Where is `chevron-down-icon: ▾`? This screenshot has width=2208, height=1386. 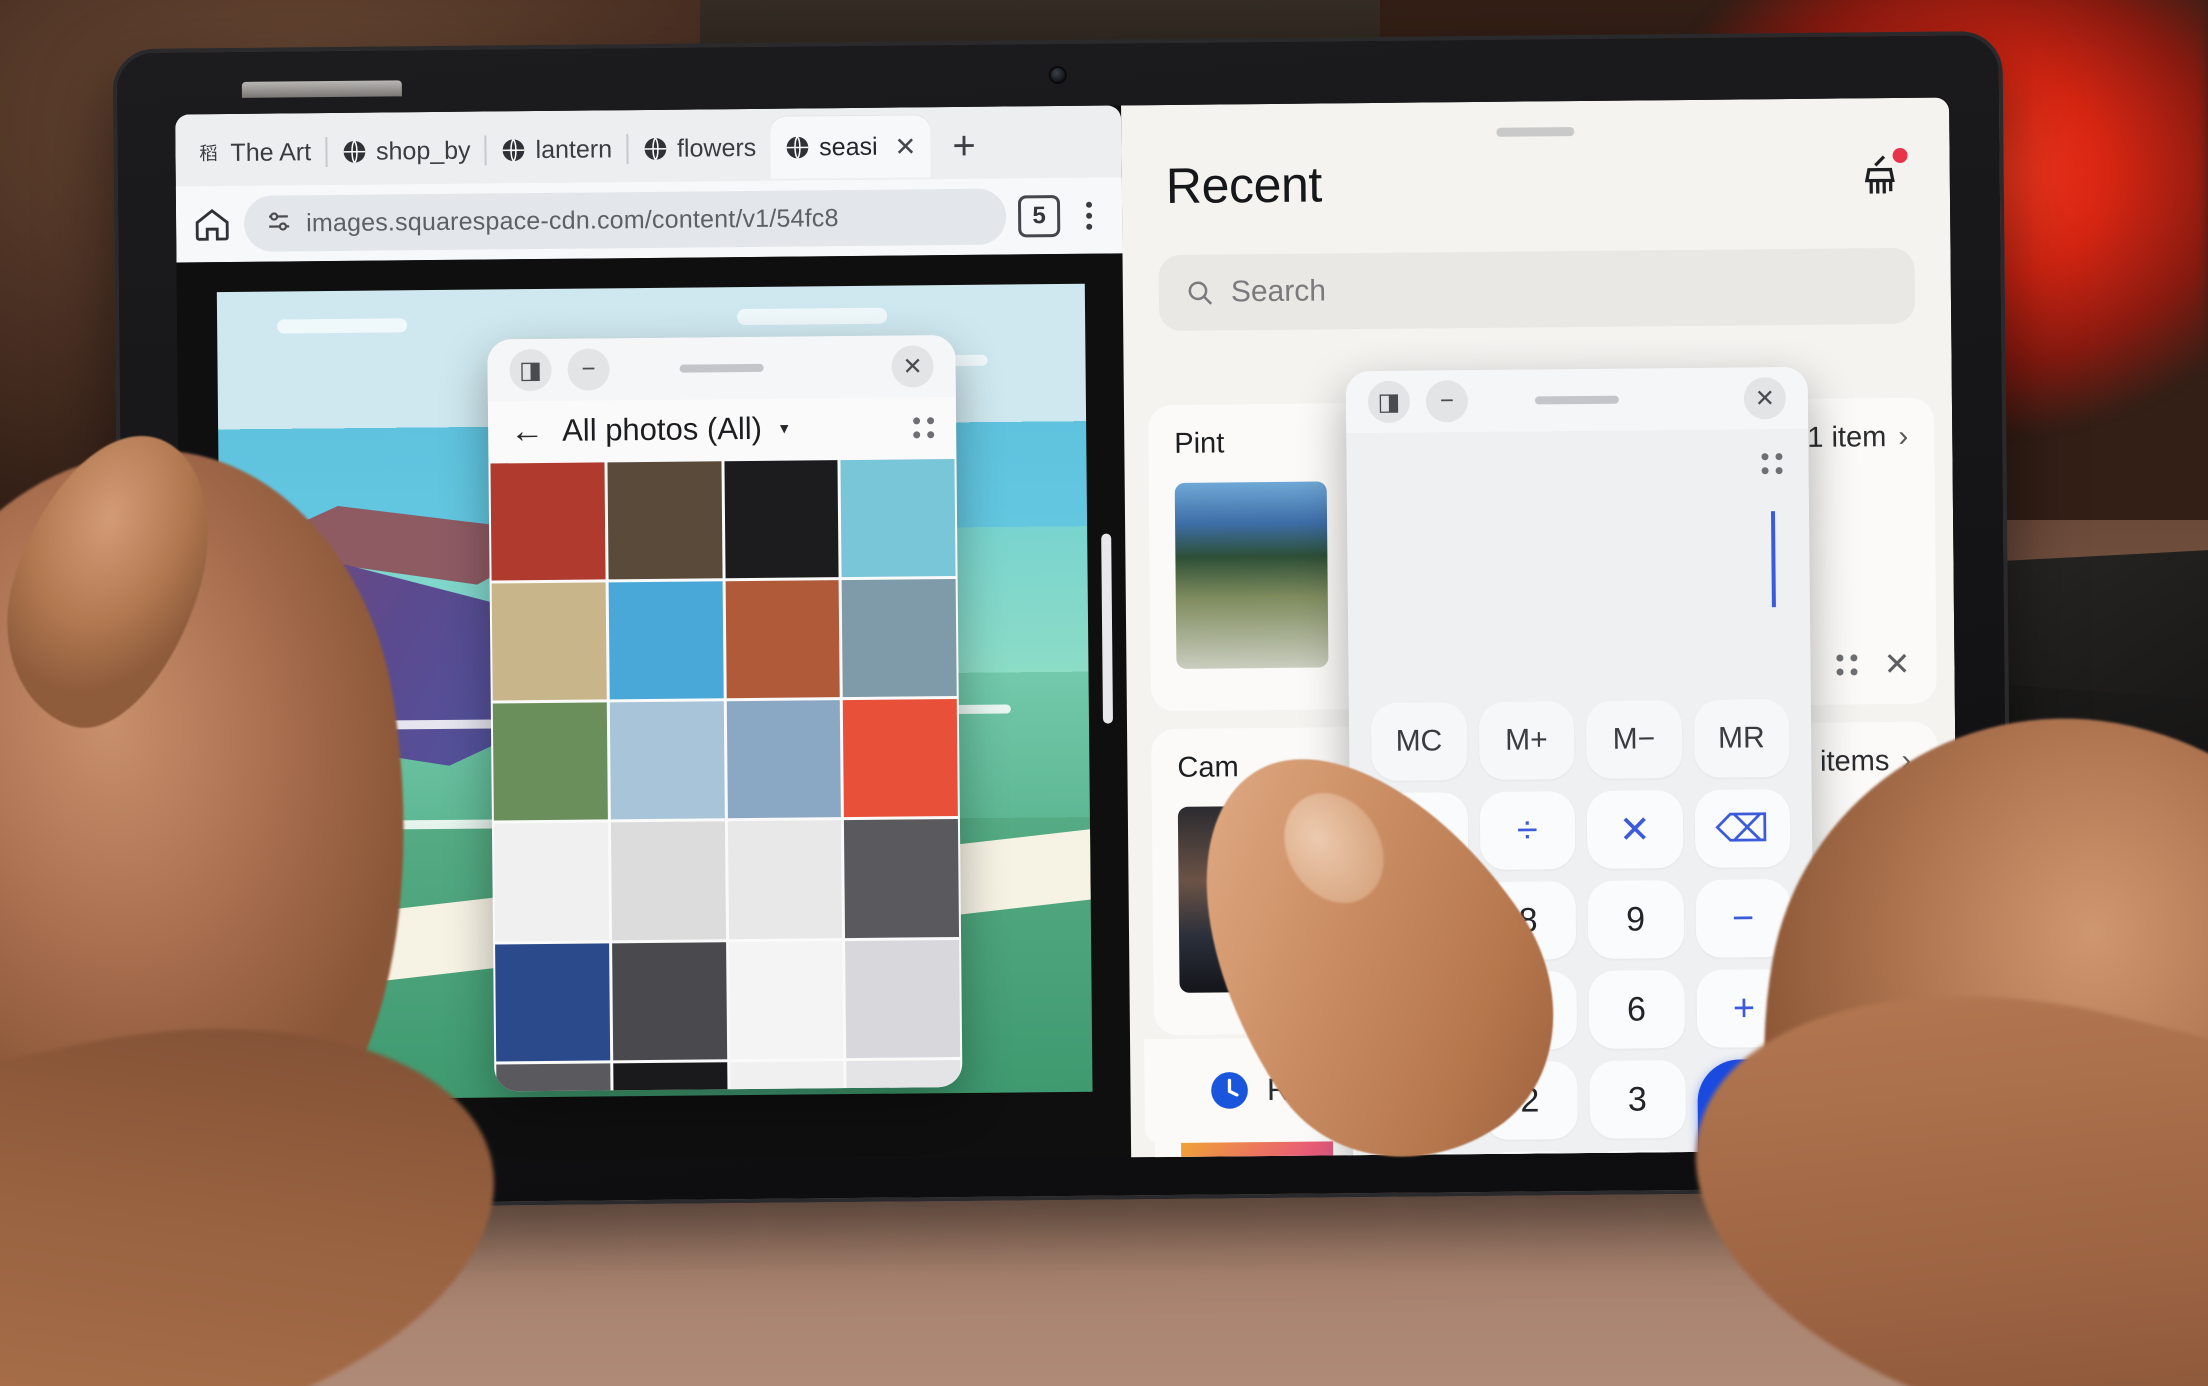 chevron-down-icon: ▾ is located at coordinates (784, 429).